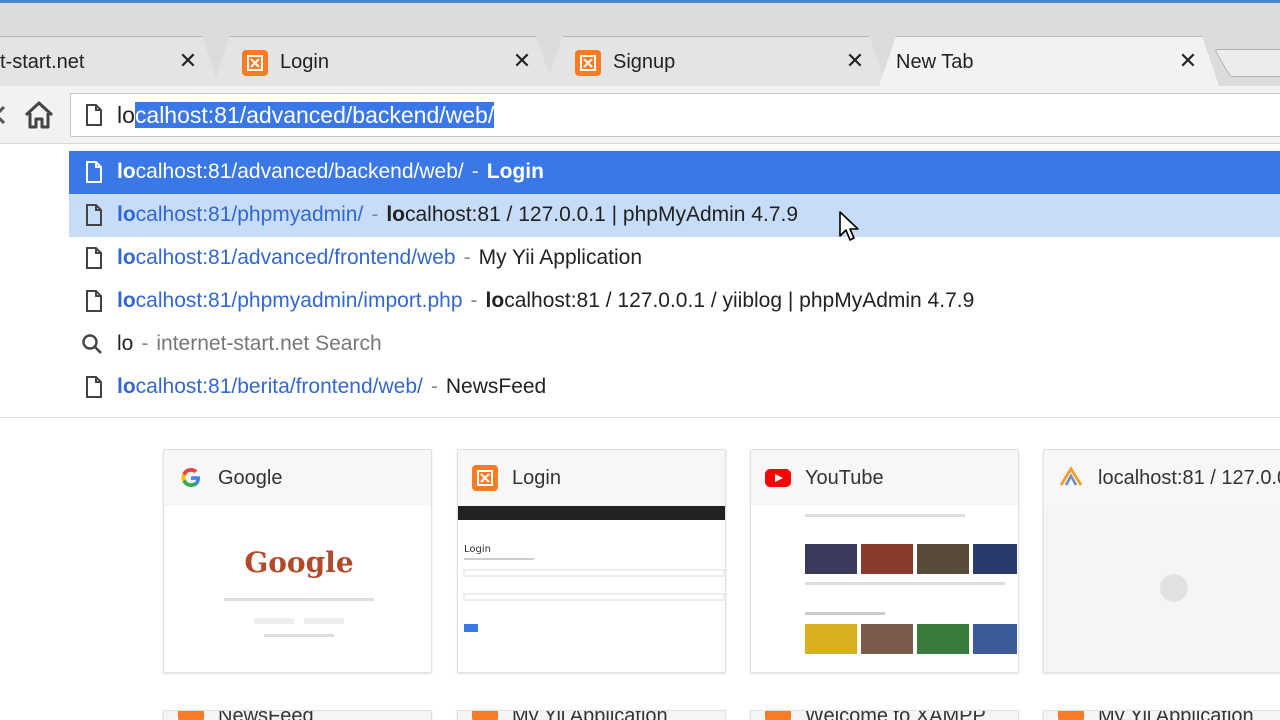 The image size is (1280, 720). What do you see at coordinates (849, 226) in the screenshot?
I see `mouse-cursor-icon` at bounding box center [849, 226].